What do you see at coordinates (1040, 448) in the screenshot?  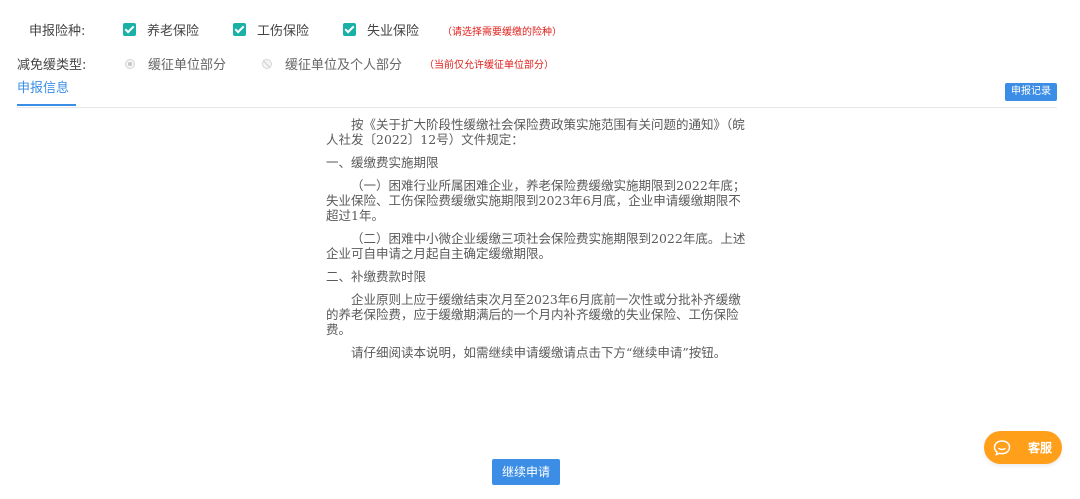 I see `customer-service-label: 客服` at bounding box center [1040, 448].